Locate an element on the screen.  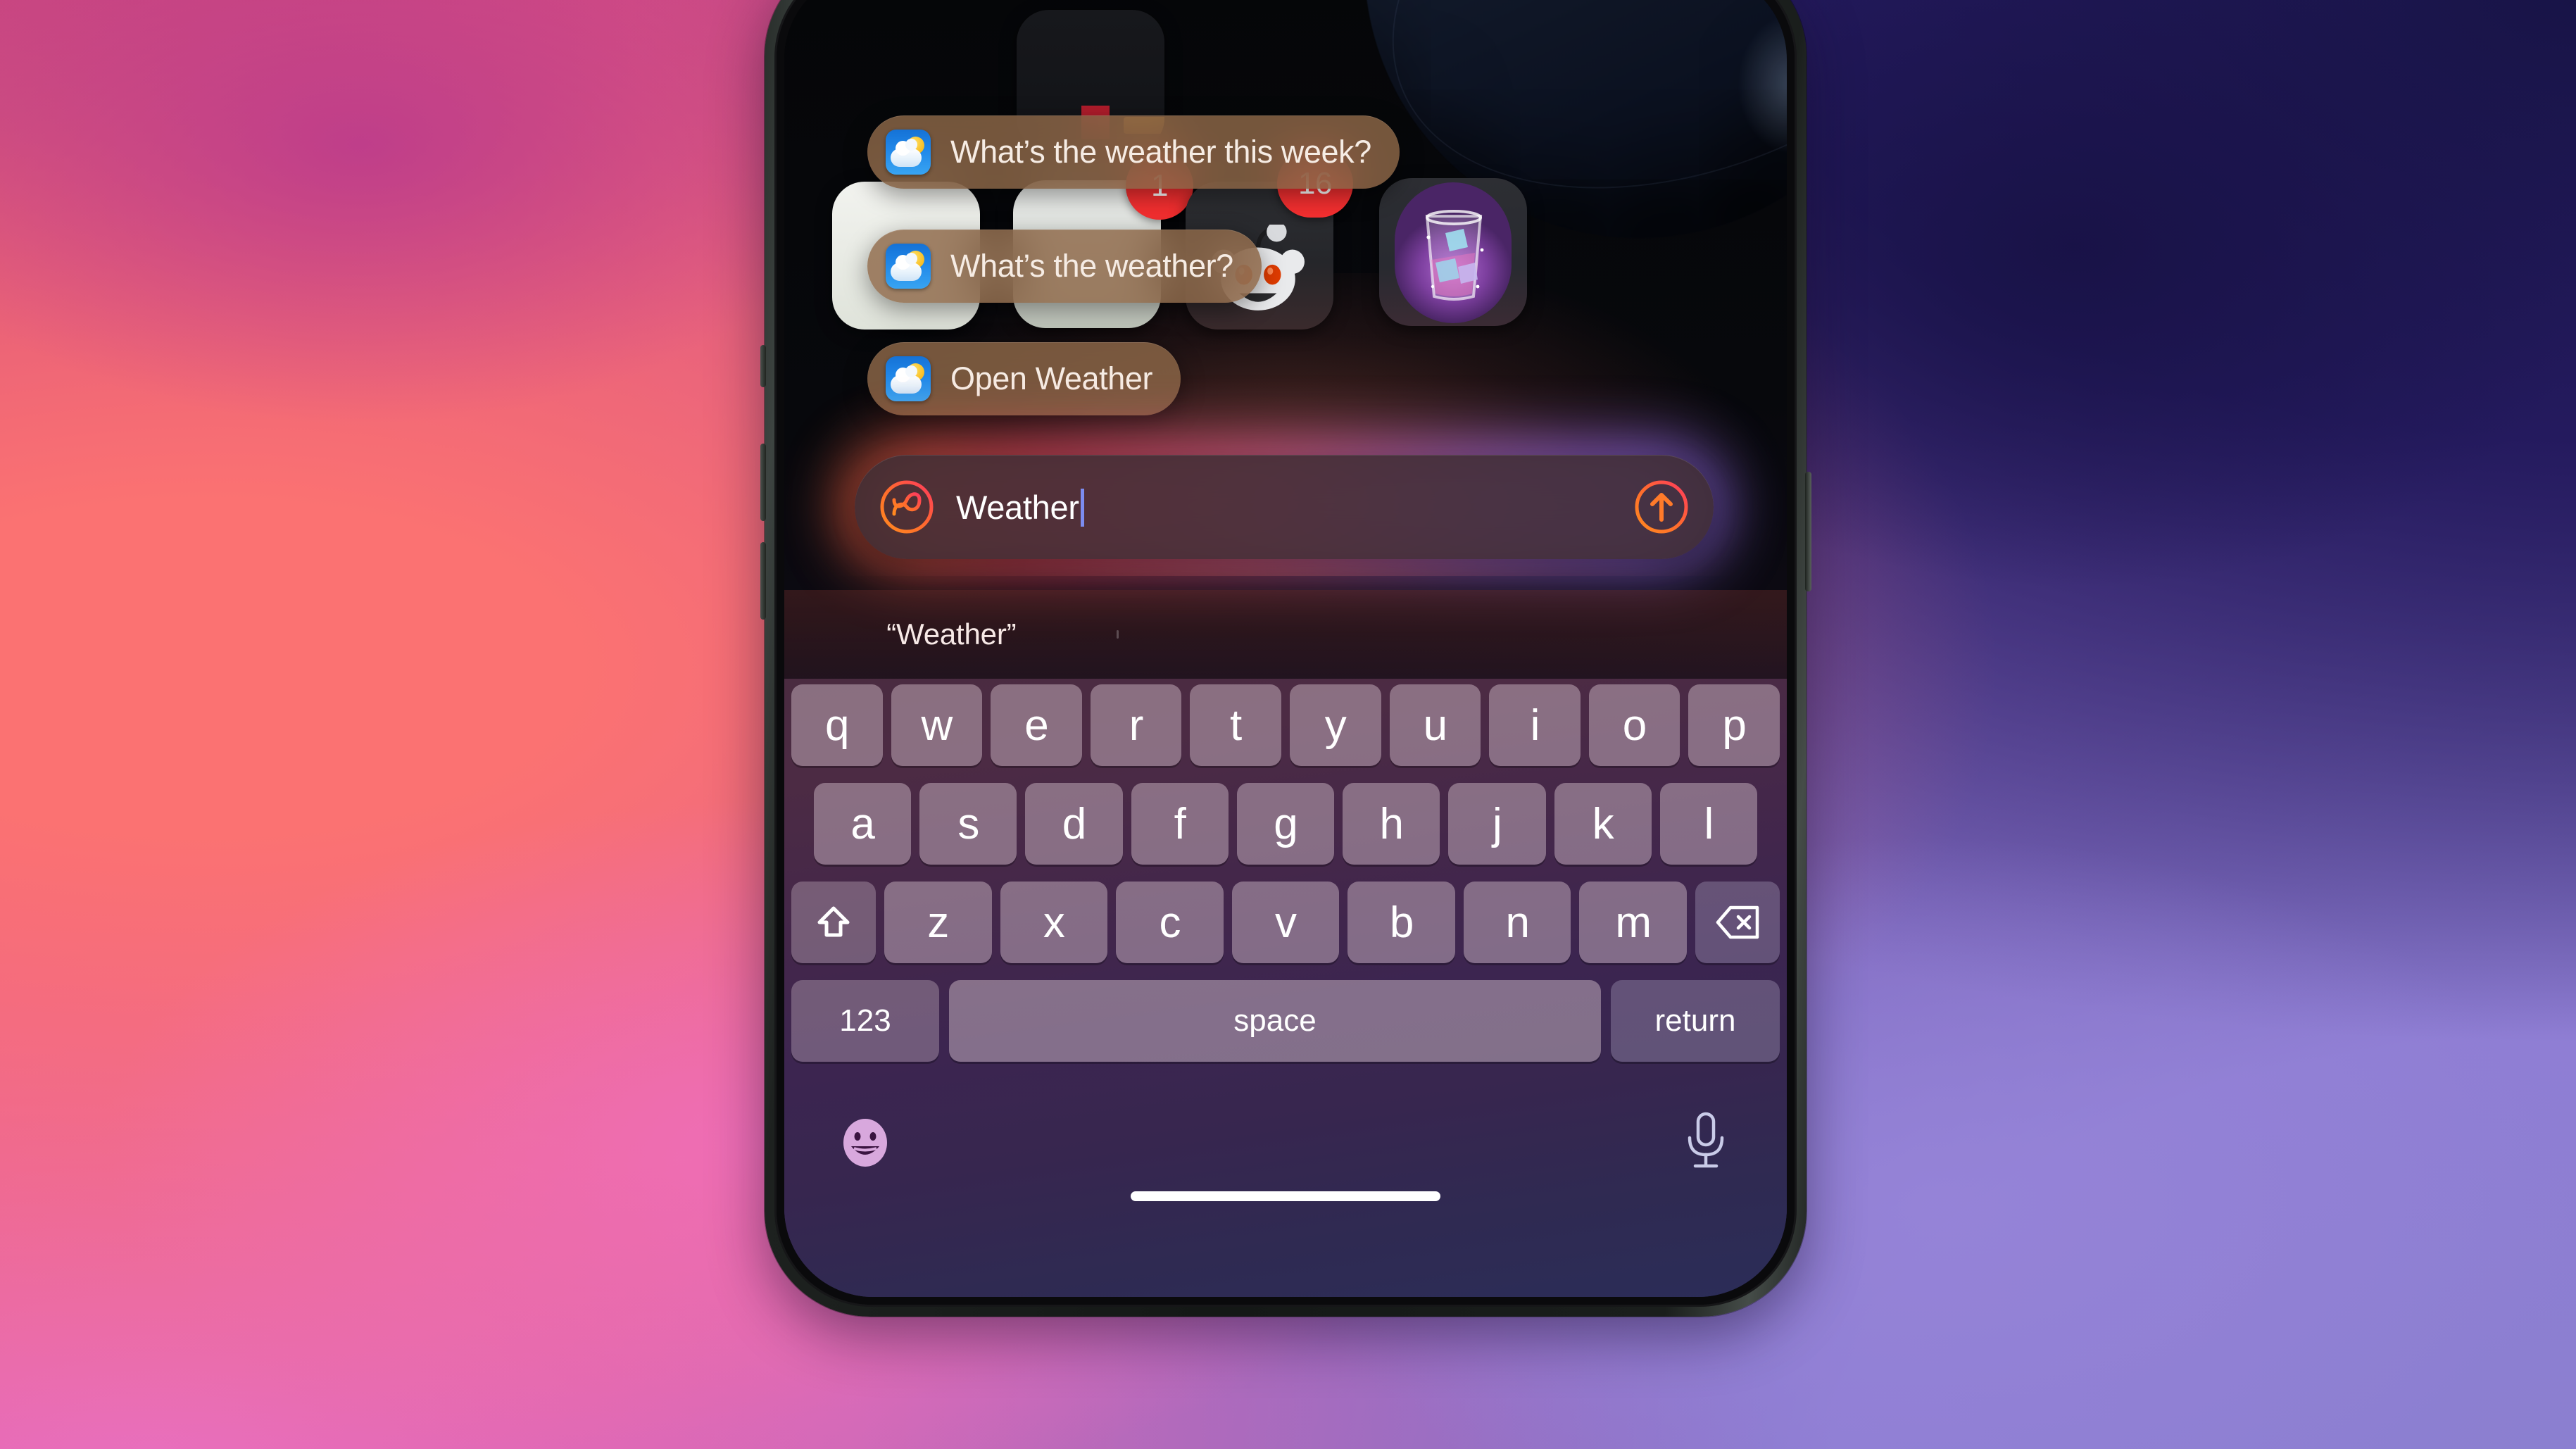
key-a: a is located at coordinates (863, 824).